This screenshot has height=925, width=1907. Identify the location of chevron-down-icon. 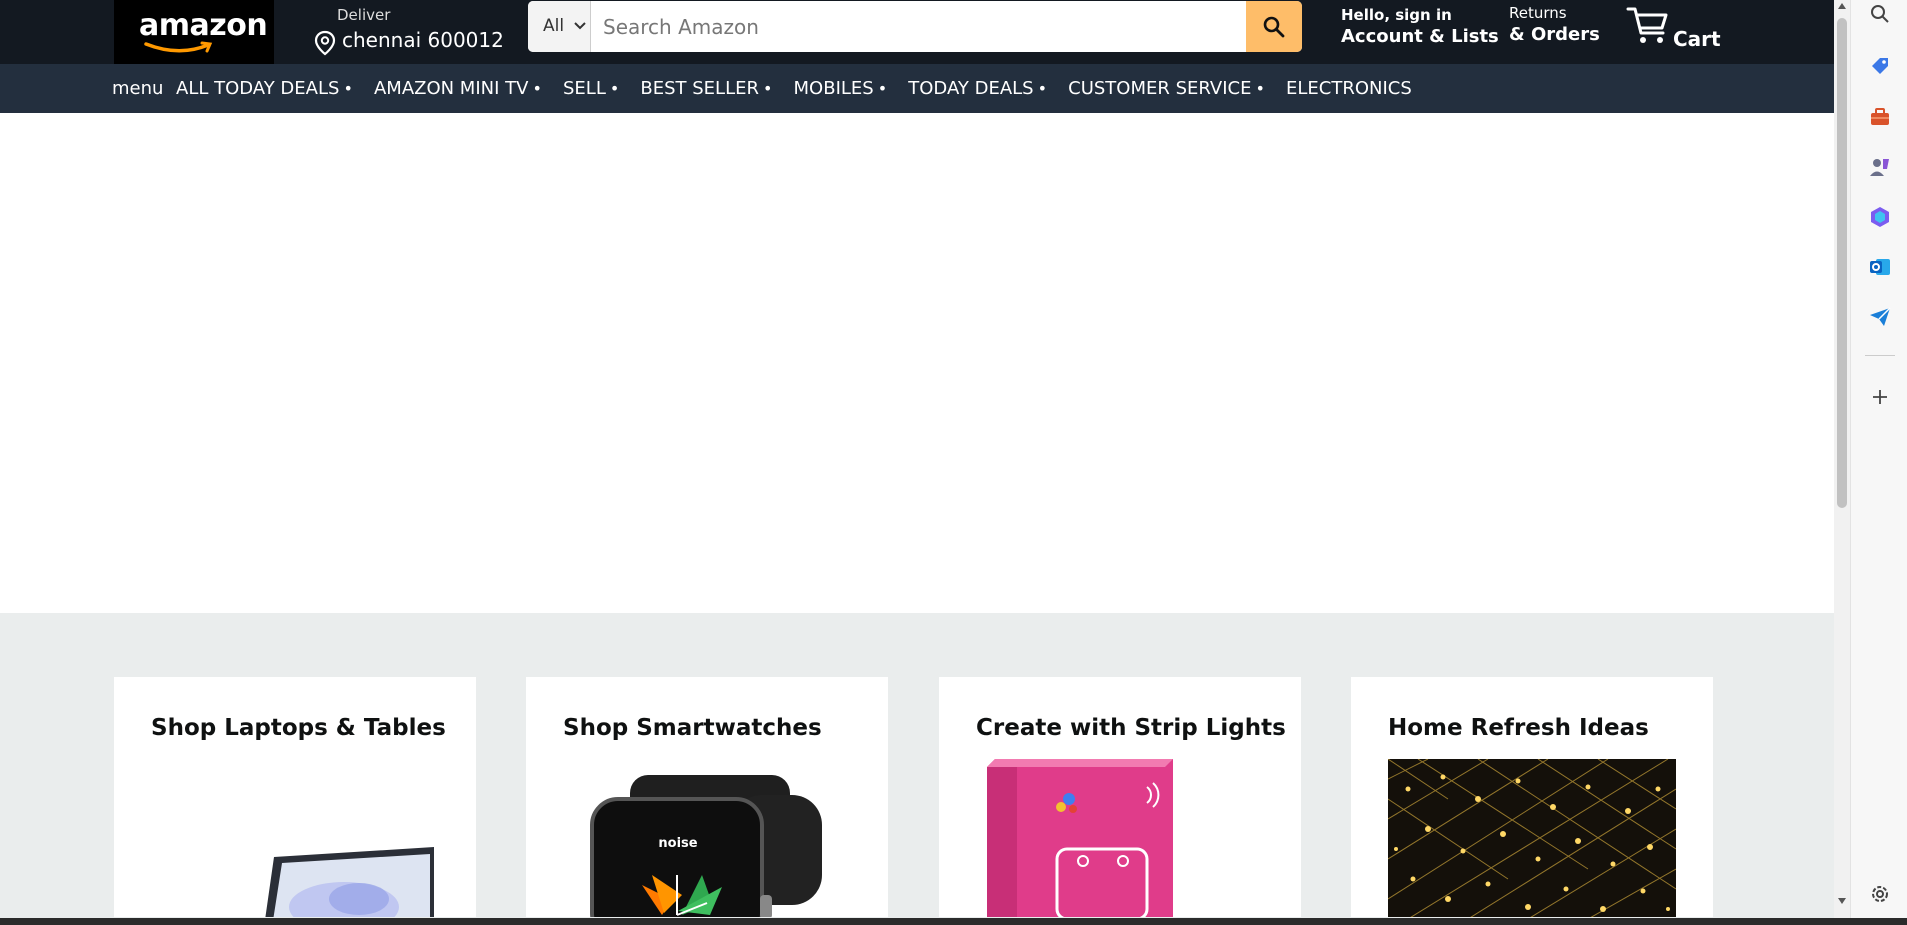
(580, 26).